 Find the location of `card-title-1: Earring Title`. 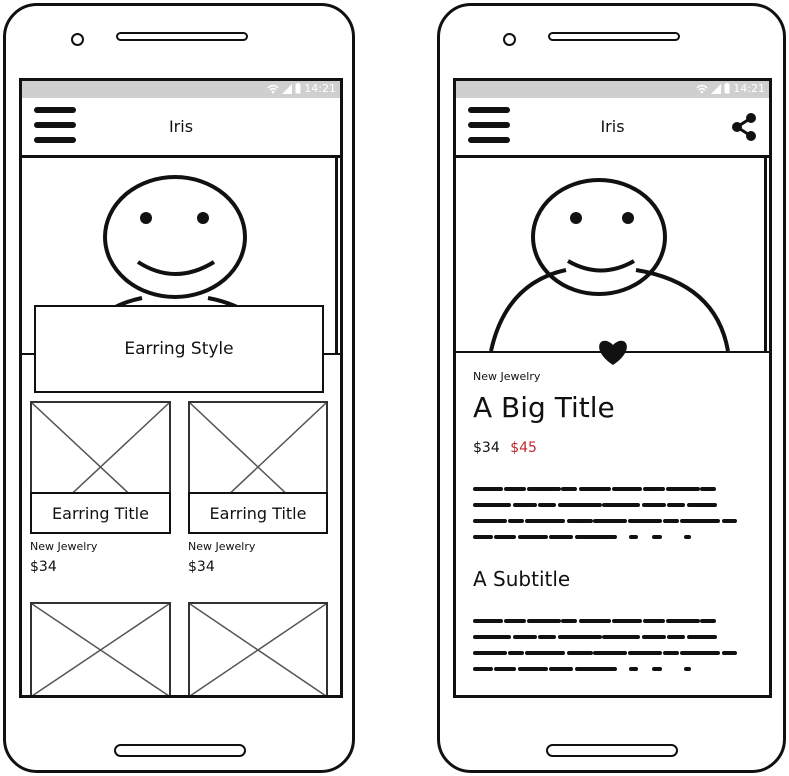

card-title-1: Earring Title is located at coordinates (100, 513).